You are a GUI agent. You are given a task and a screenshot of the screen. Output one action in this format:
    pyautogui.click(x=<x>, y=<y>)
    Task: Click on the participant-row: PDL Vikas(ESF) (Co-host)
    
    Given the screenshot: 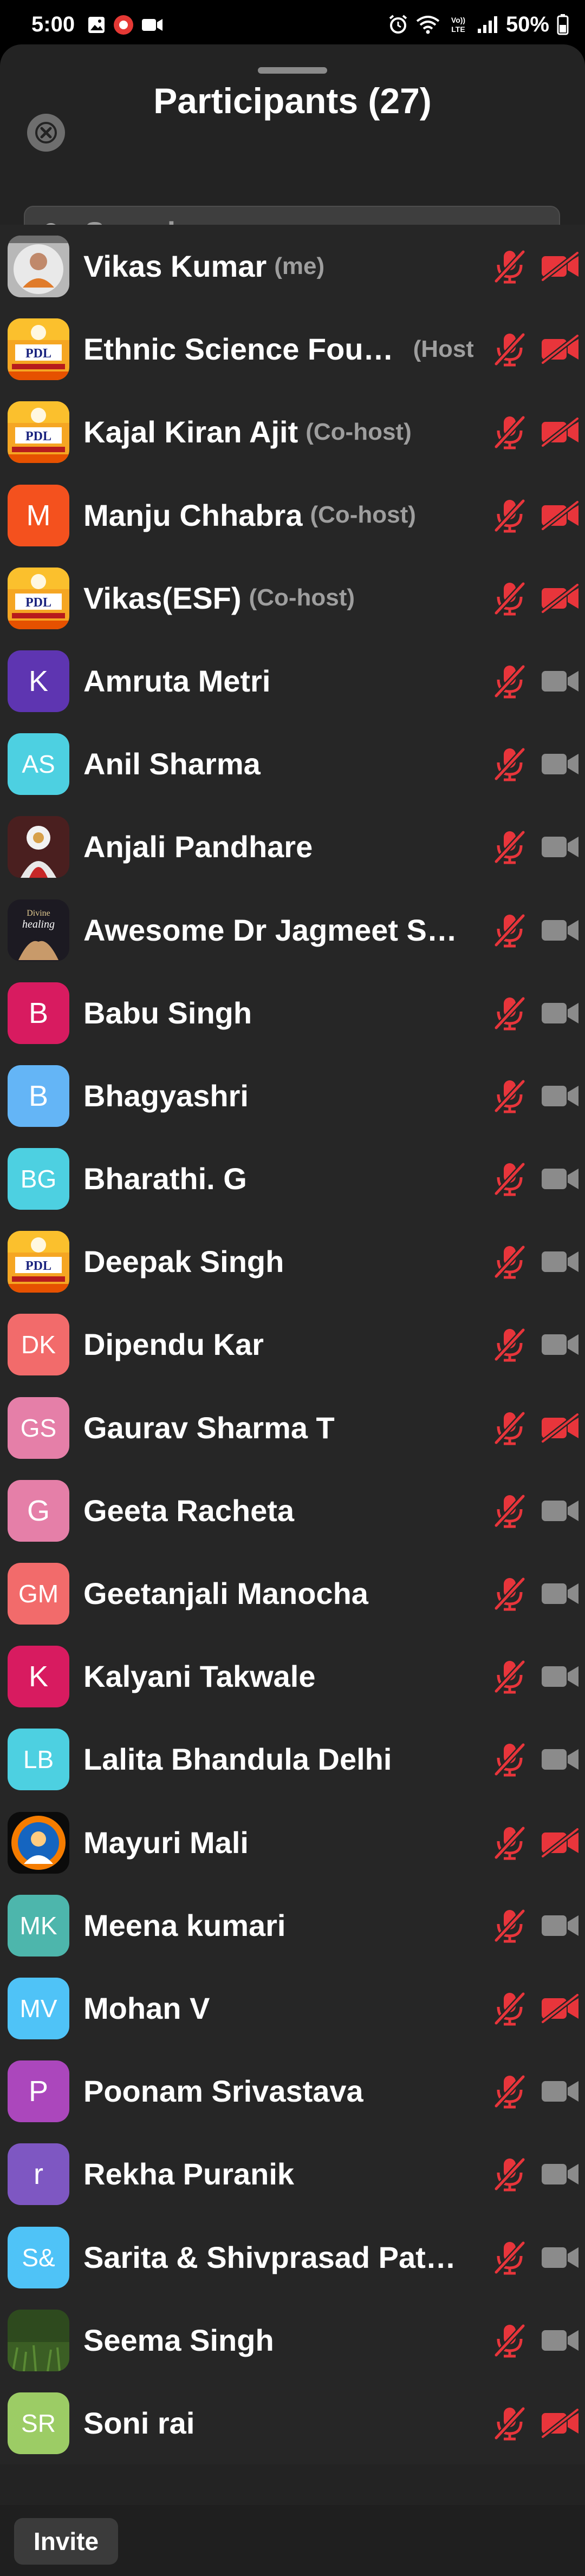 What is the action you would take?
    pyautogui.click(x=292, y=598)
    